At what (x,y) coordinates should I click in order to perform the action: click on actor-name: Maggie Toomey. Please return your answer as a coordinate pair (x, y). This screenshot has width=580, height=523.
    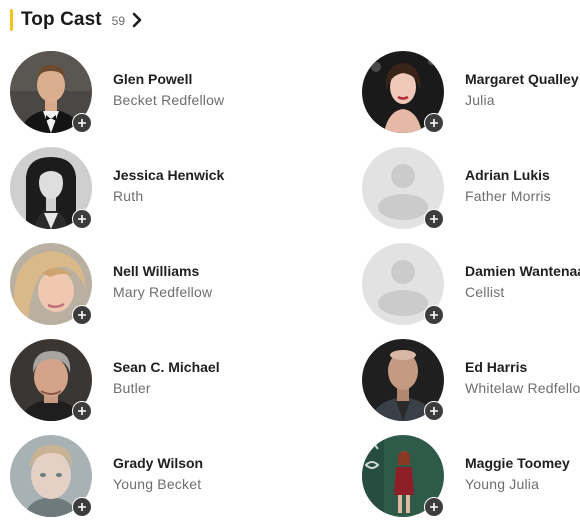
    Looking at the image, I should click on (517, 463).